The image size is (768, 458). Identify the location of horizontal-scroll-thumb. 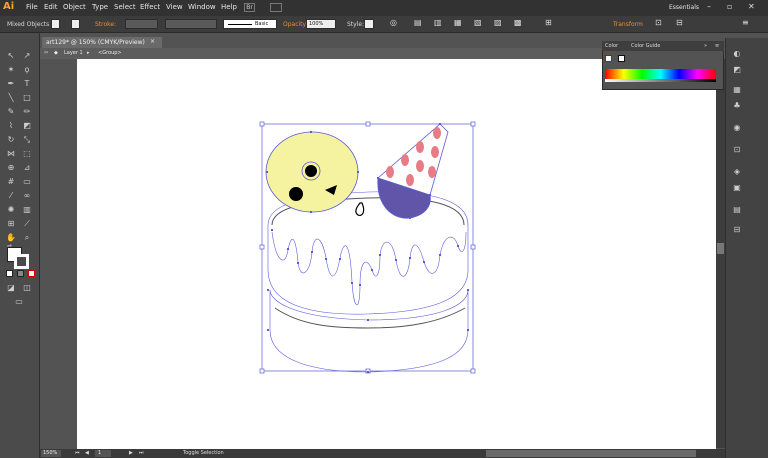
(591, 453).